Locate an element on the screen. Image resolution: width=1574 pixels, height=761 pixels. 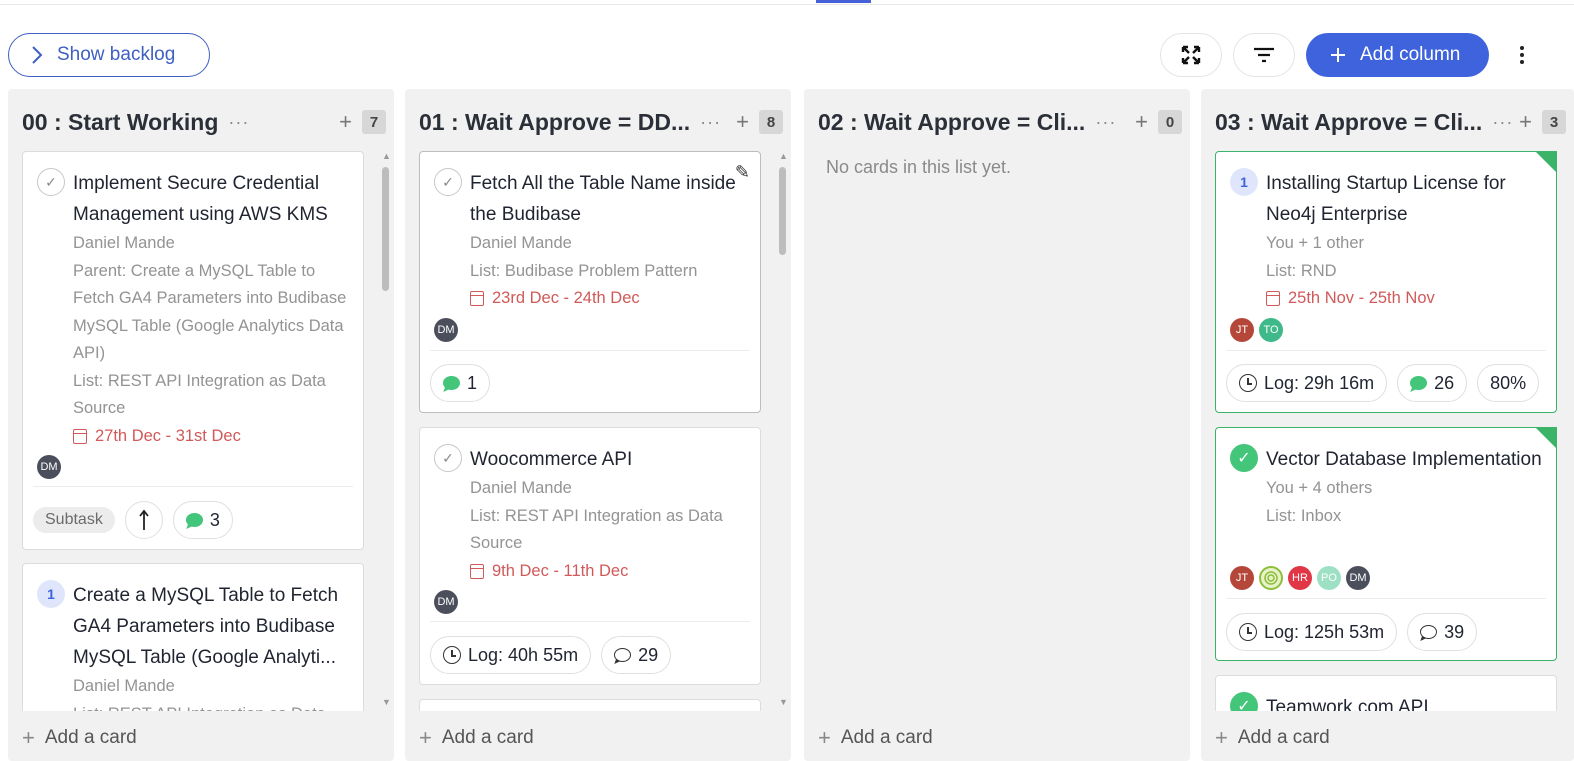
kebab-menu-icon is located at coordinates (1522, 55).